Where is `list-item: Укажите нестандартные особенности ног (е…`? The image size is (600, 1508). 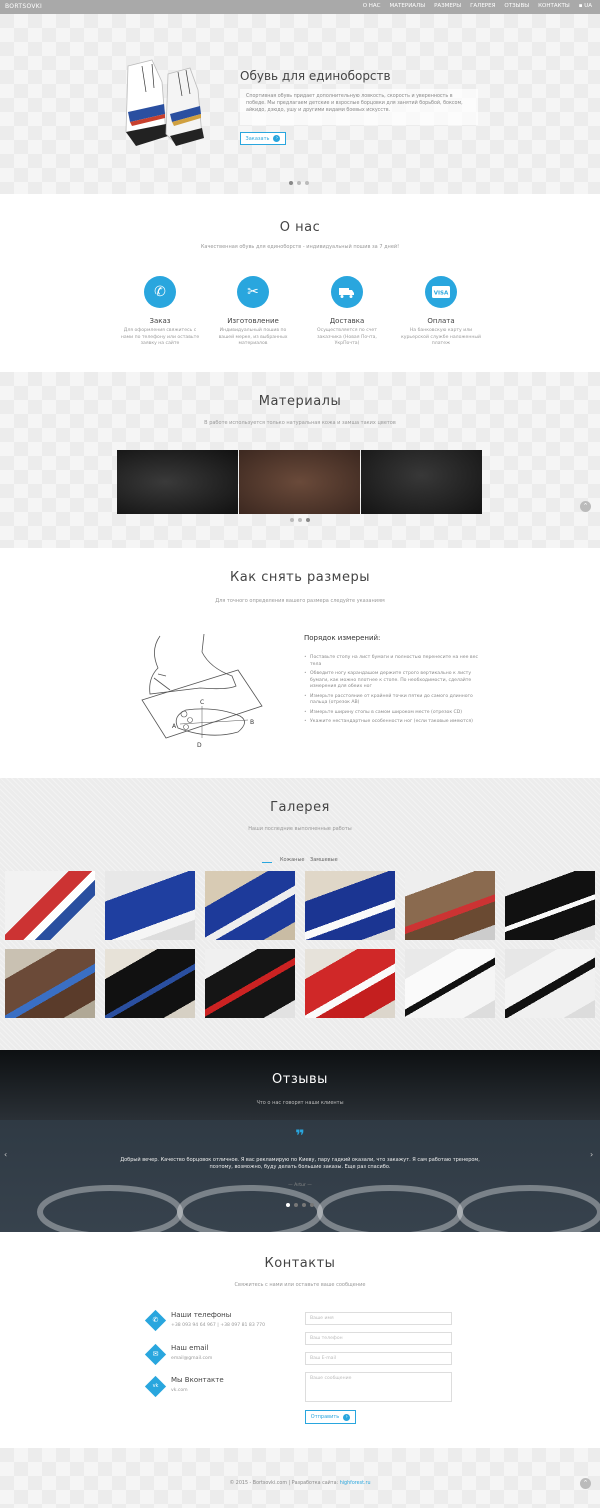
list-item: Укажите нестандартные особенности ног (е… is located at coordinates (392, 722).